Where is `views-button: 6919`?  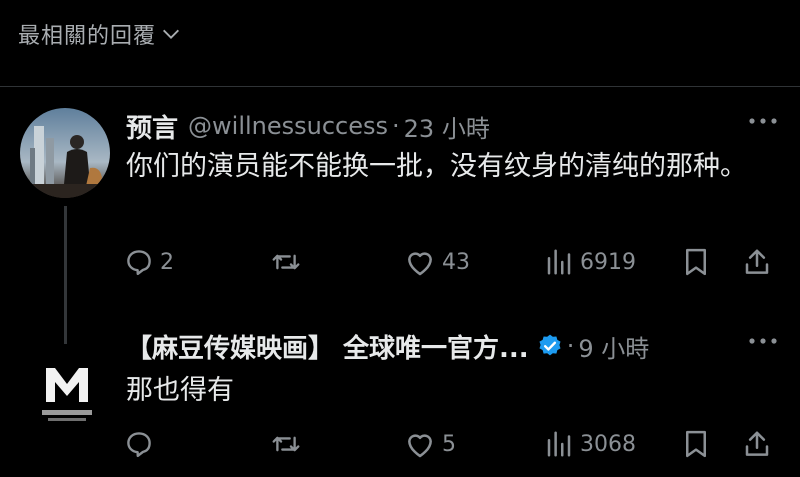 views-button: 6919 is located at coordinates (590, 262).